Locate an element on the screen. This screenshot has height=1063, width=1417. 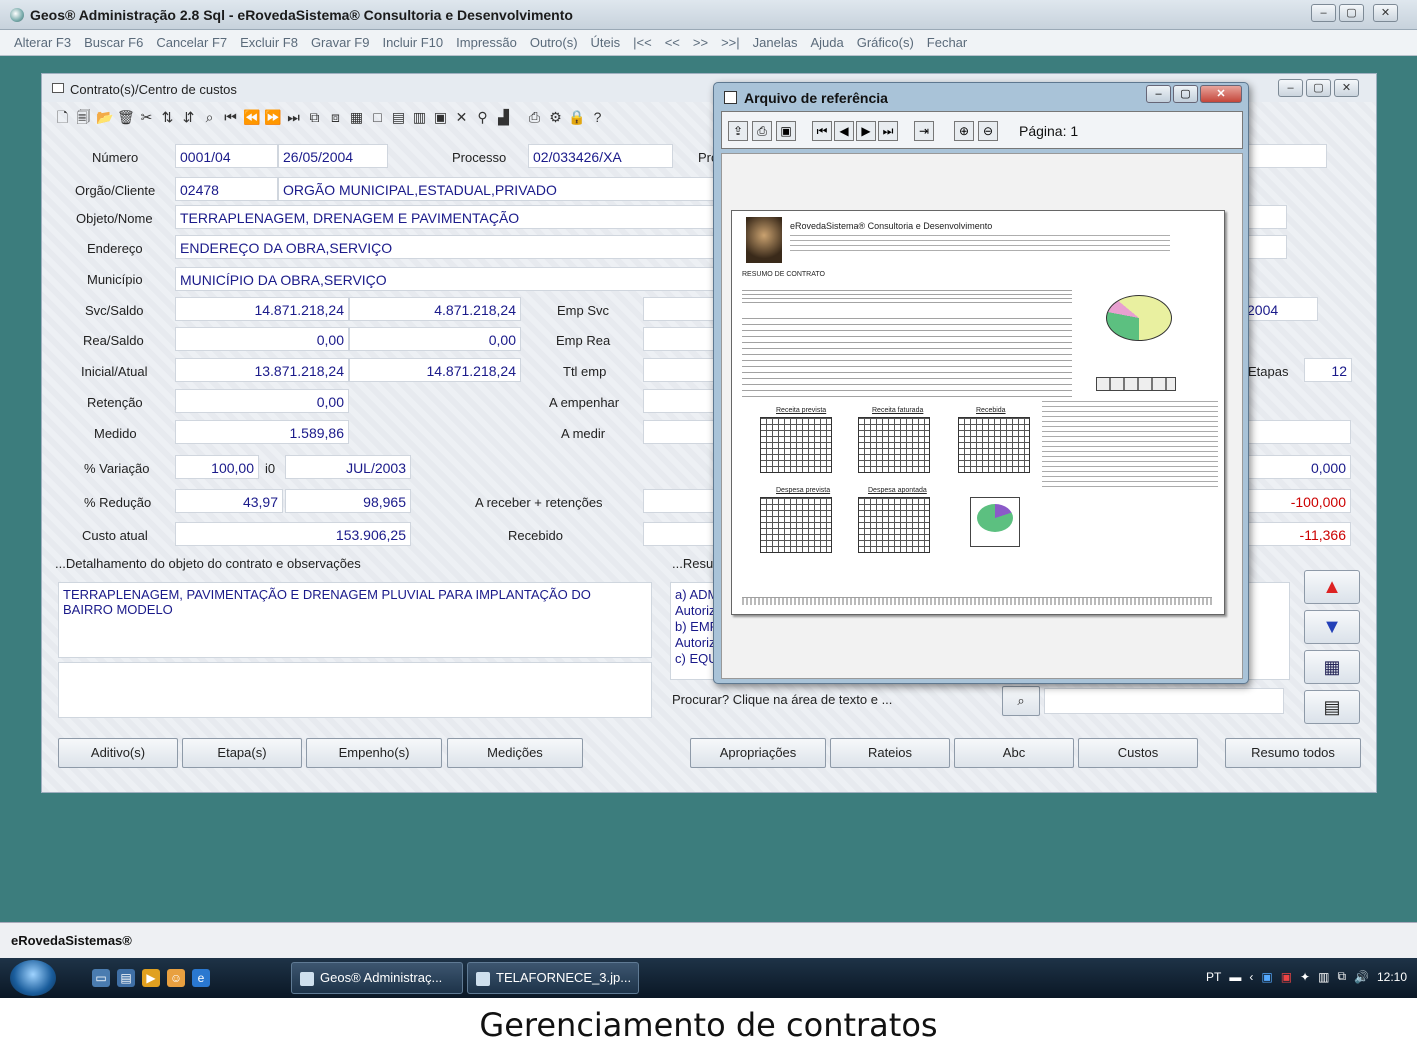
trash-icon: 🗑 is located at coordinates (126, 117).